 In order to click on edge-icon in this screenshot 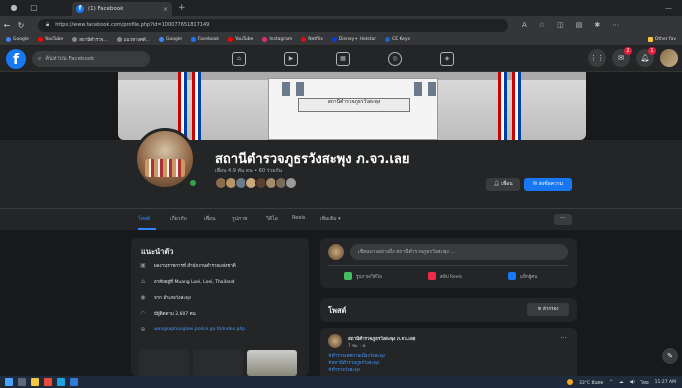, I will do `click(61, 382)`.